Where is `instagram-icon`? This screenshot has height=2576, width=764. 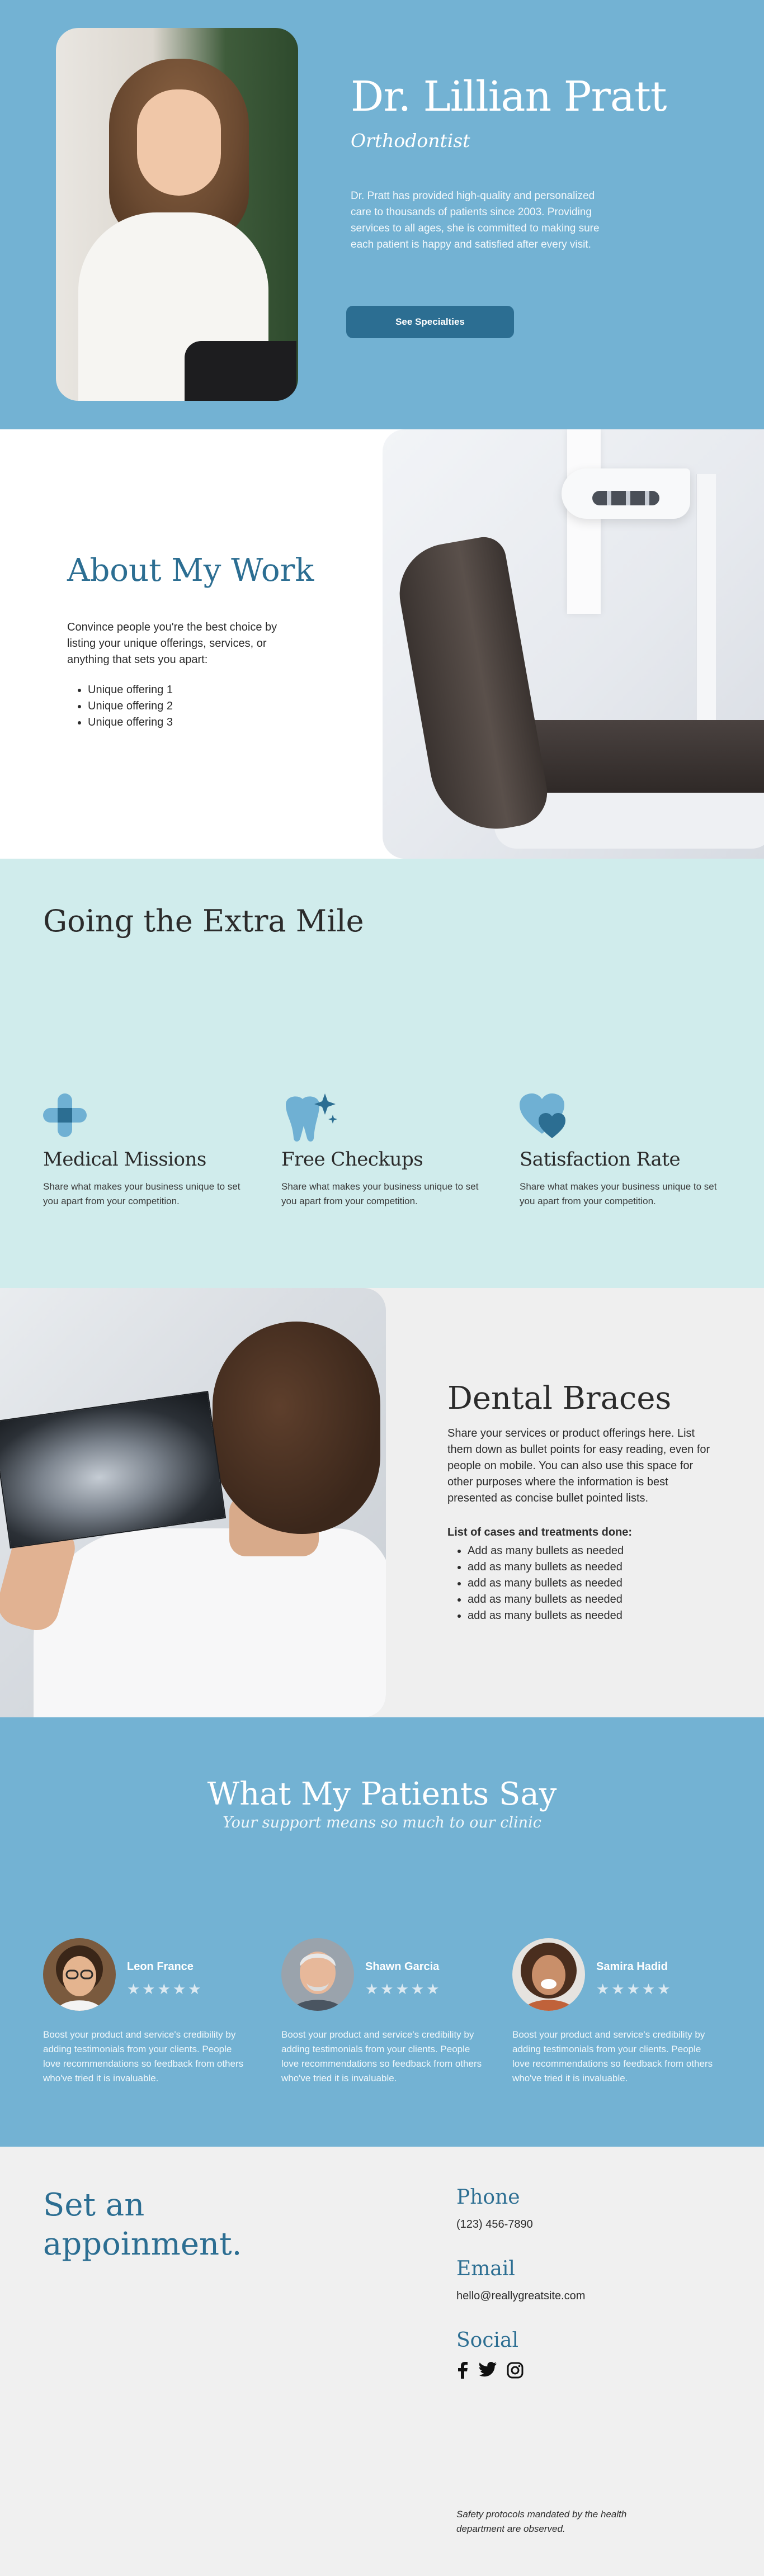
instagram-icon is located at coordinates (515, 2371).